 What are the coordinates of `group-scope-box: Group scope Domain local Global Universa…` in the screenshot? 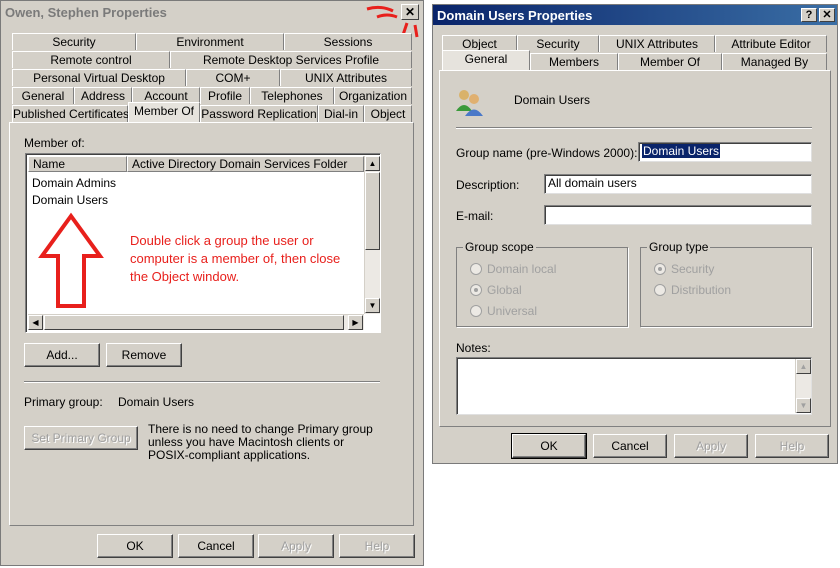 It's located at (542, 283).